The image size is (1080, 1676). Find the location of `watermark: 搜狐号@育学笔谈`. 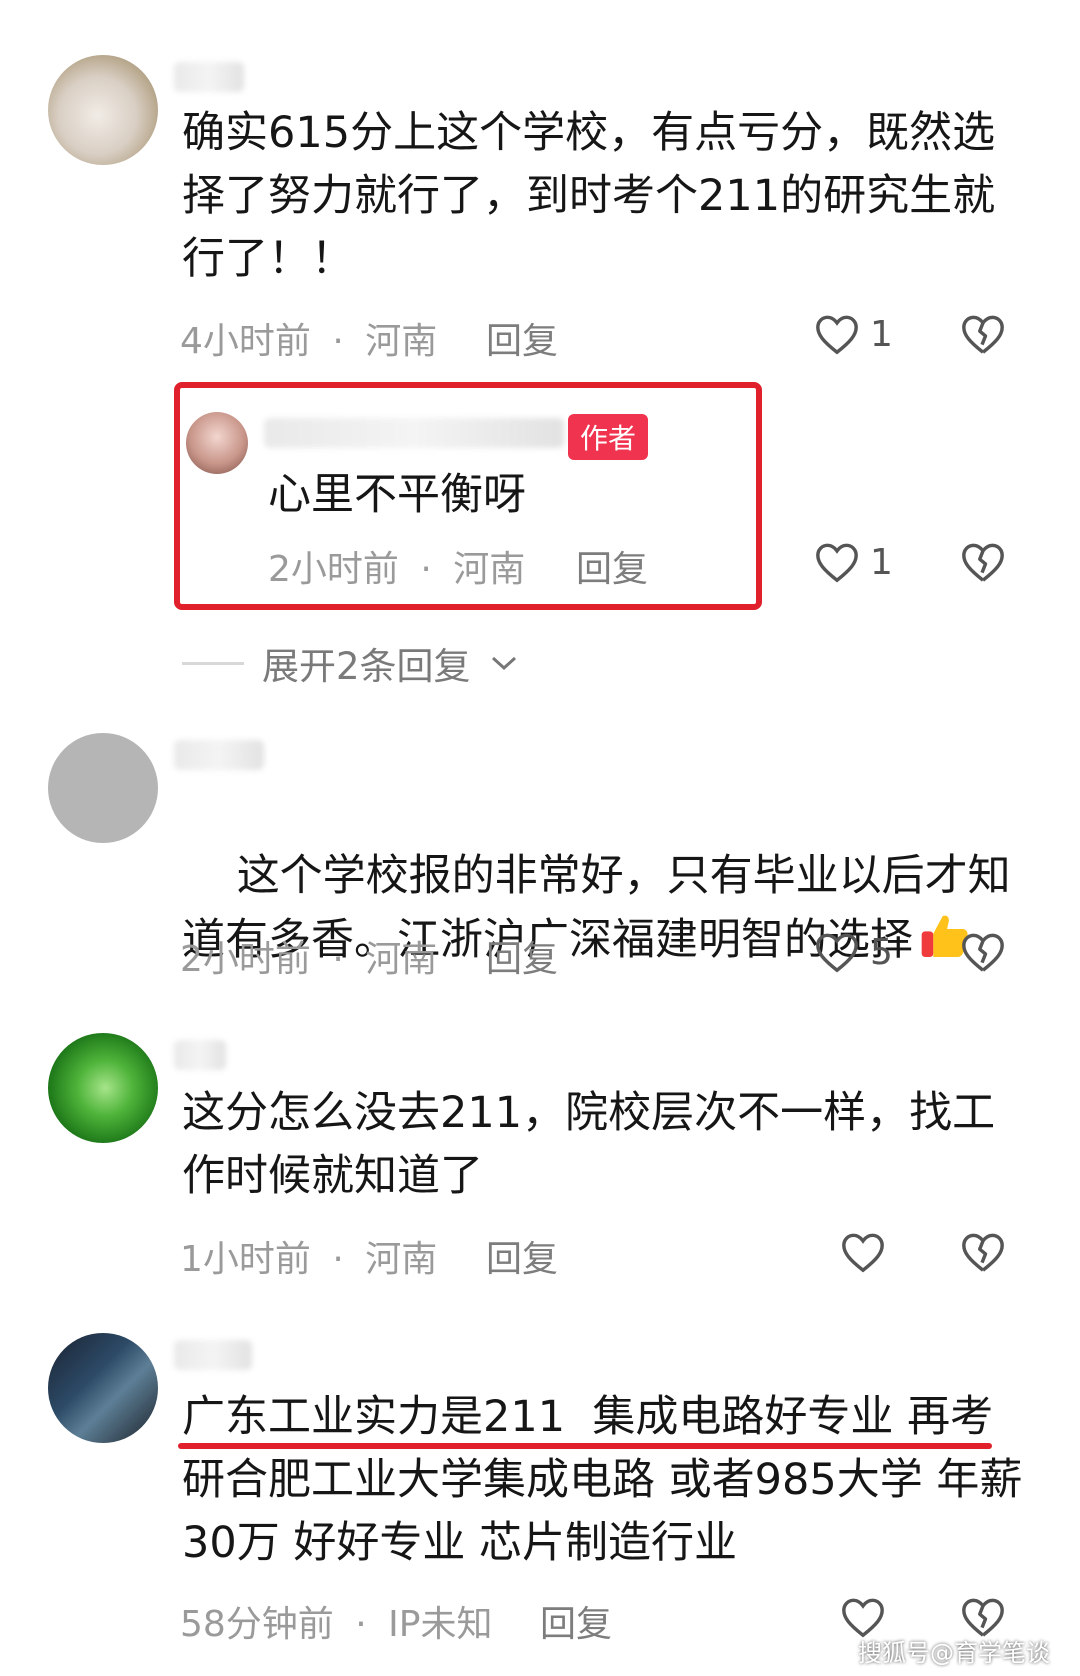

watermark: 搜狐号@育学笔谈 is located at coordinates (954, 1653).